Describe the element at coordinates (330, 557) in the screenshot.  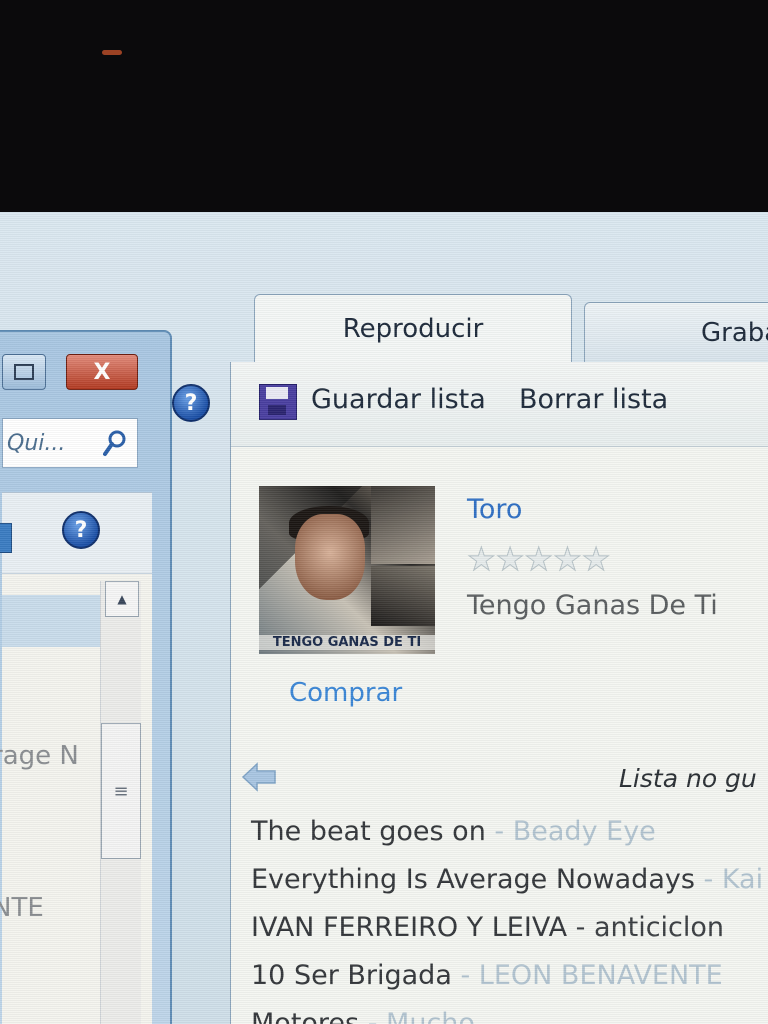
I see `album-art-figure` at that location.